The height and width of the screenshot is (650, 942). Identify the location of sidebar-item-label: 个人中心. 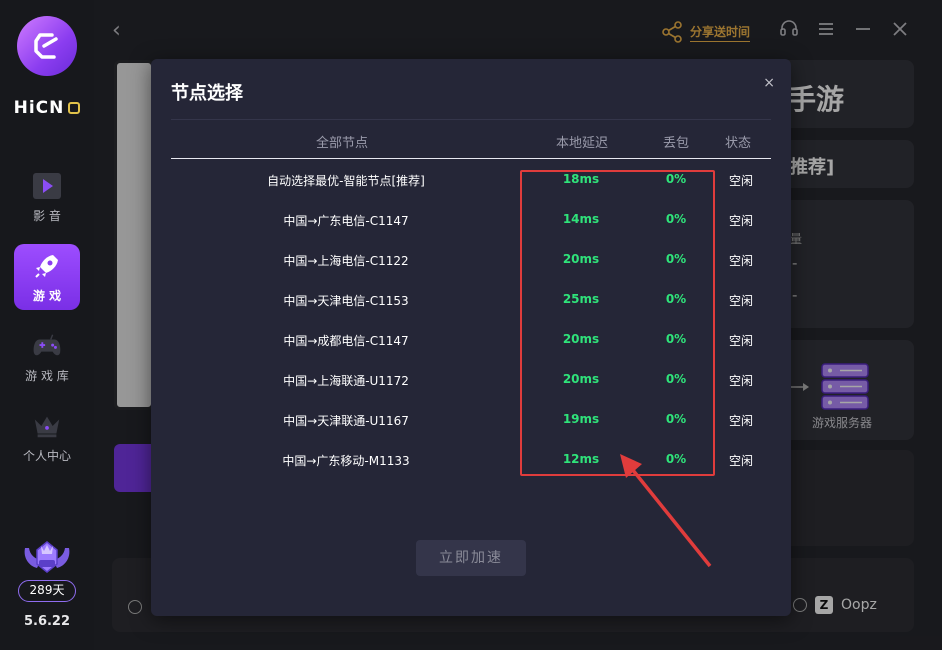
(46, 455).